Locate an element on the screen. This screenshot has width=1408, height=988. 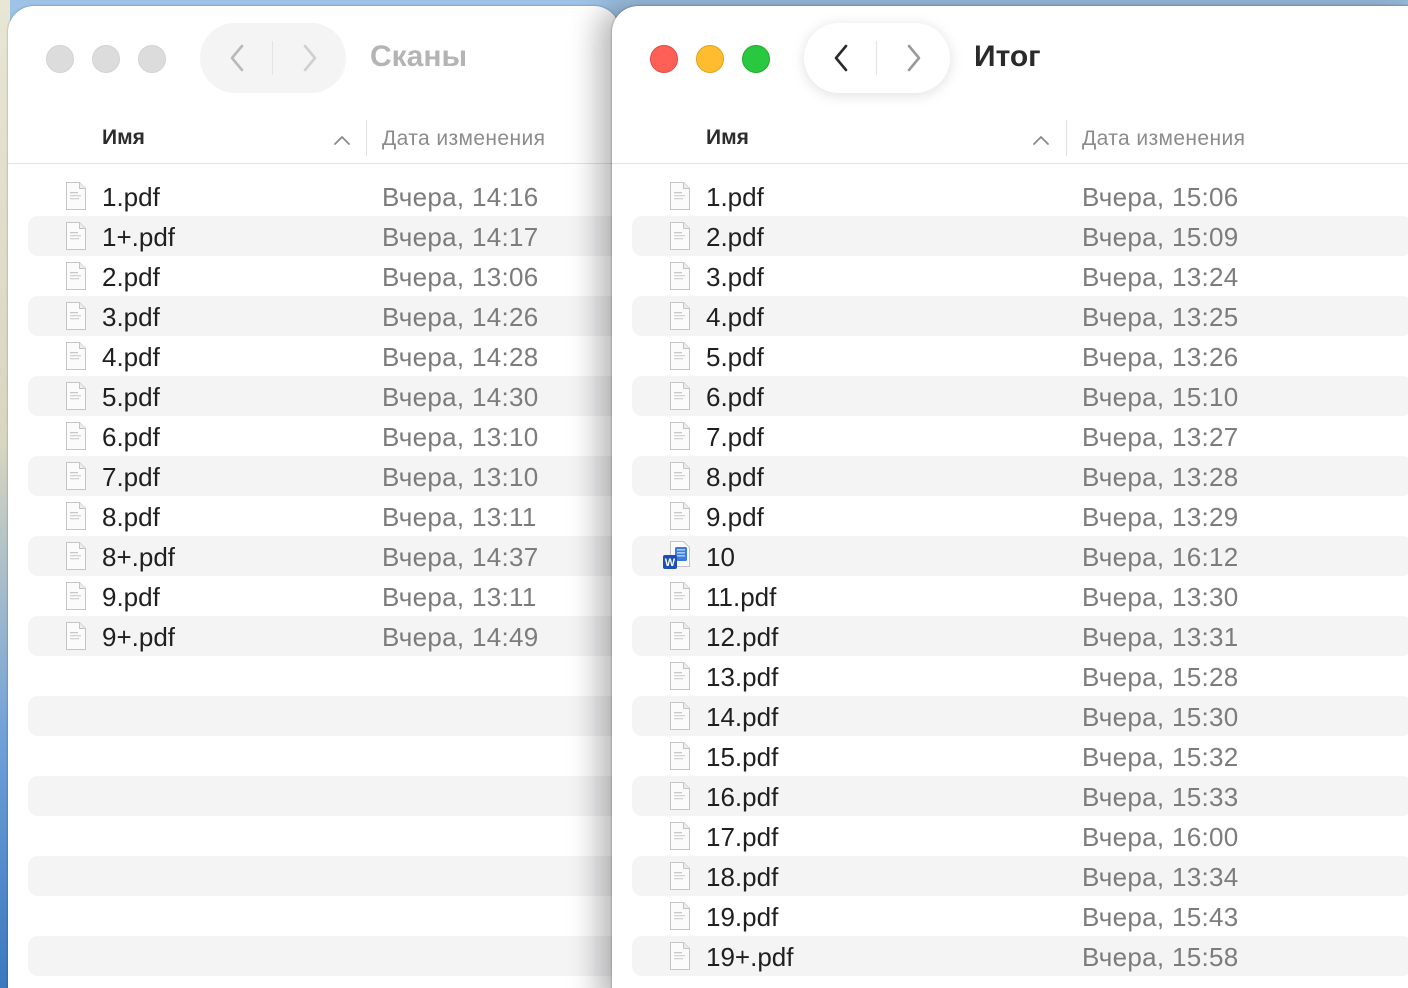
file-name: 16.pdf is located at coordinates (742, 797).